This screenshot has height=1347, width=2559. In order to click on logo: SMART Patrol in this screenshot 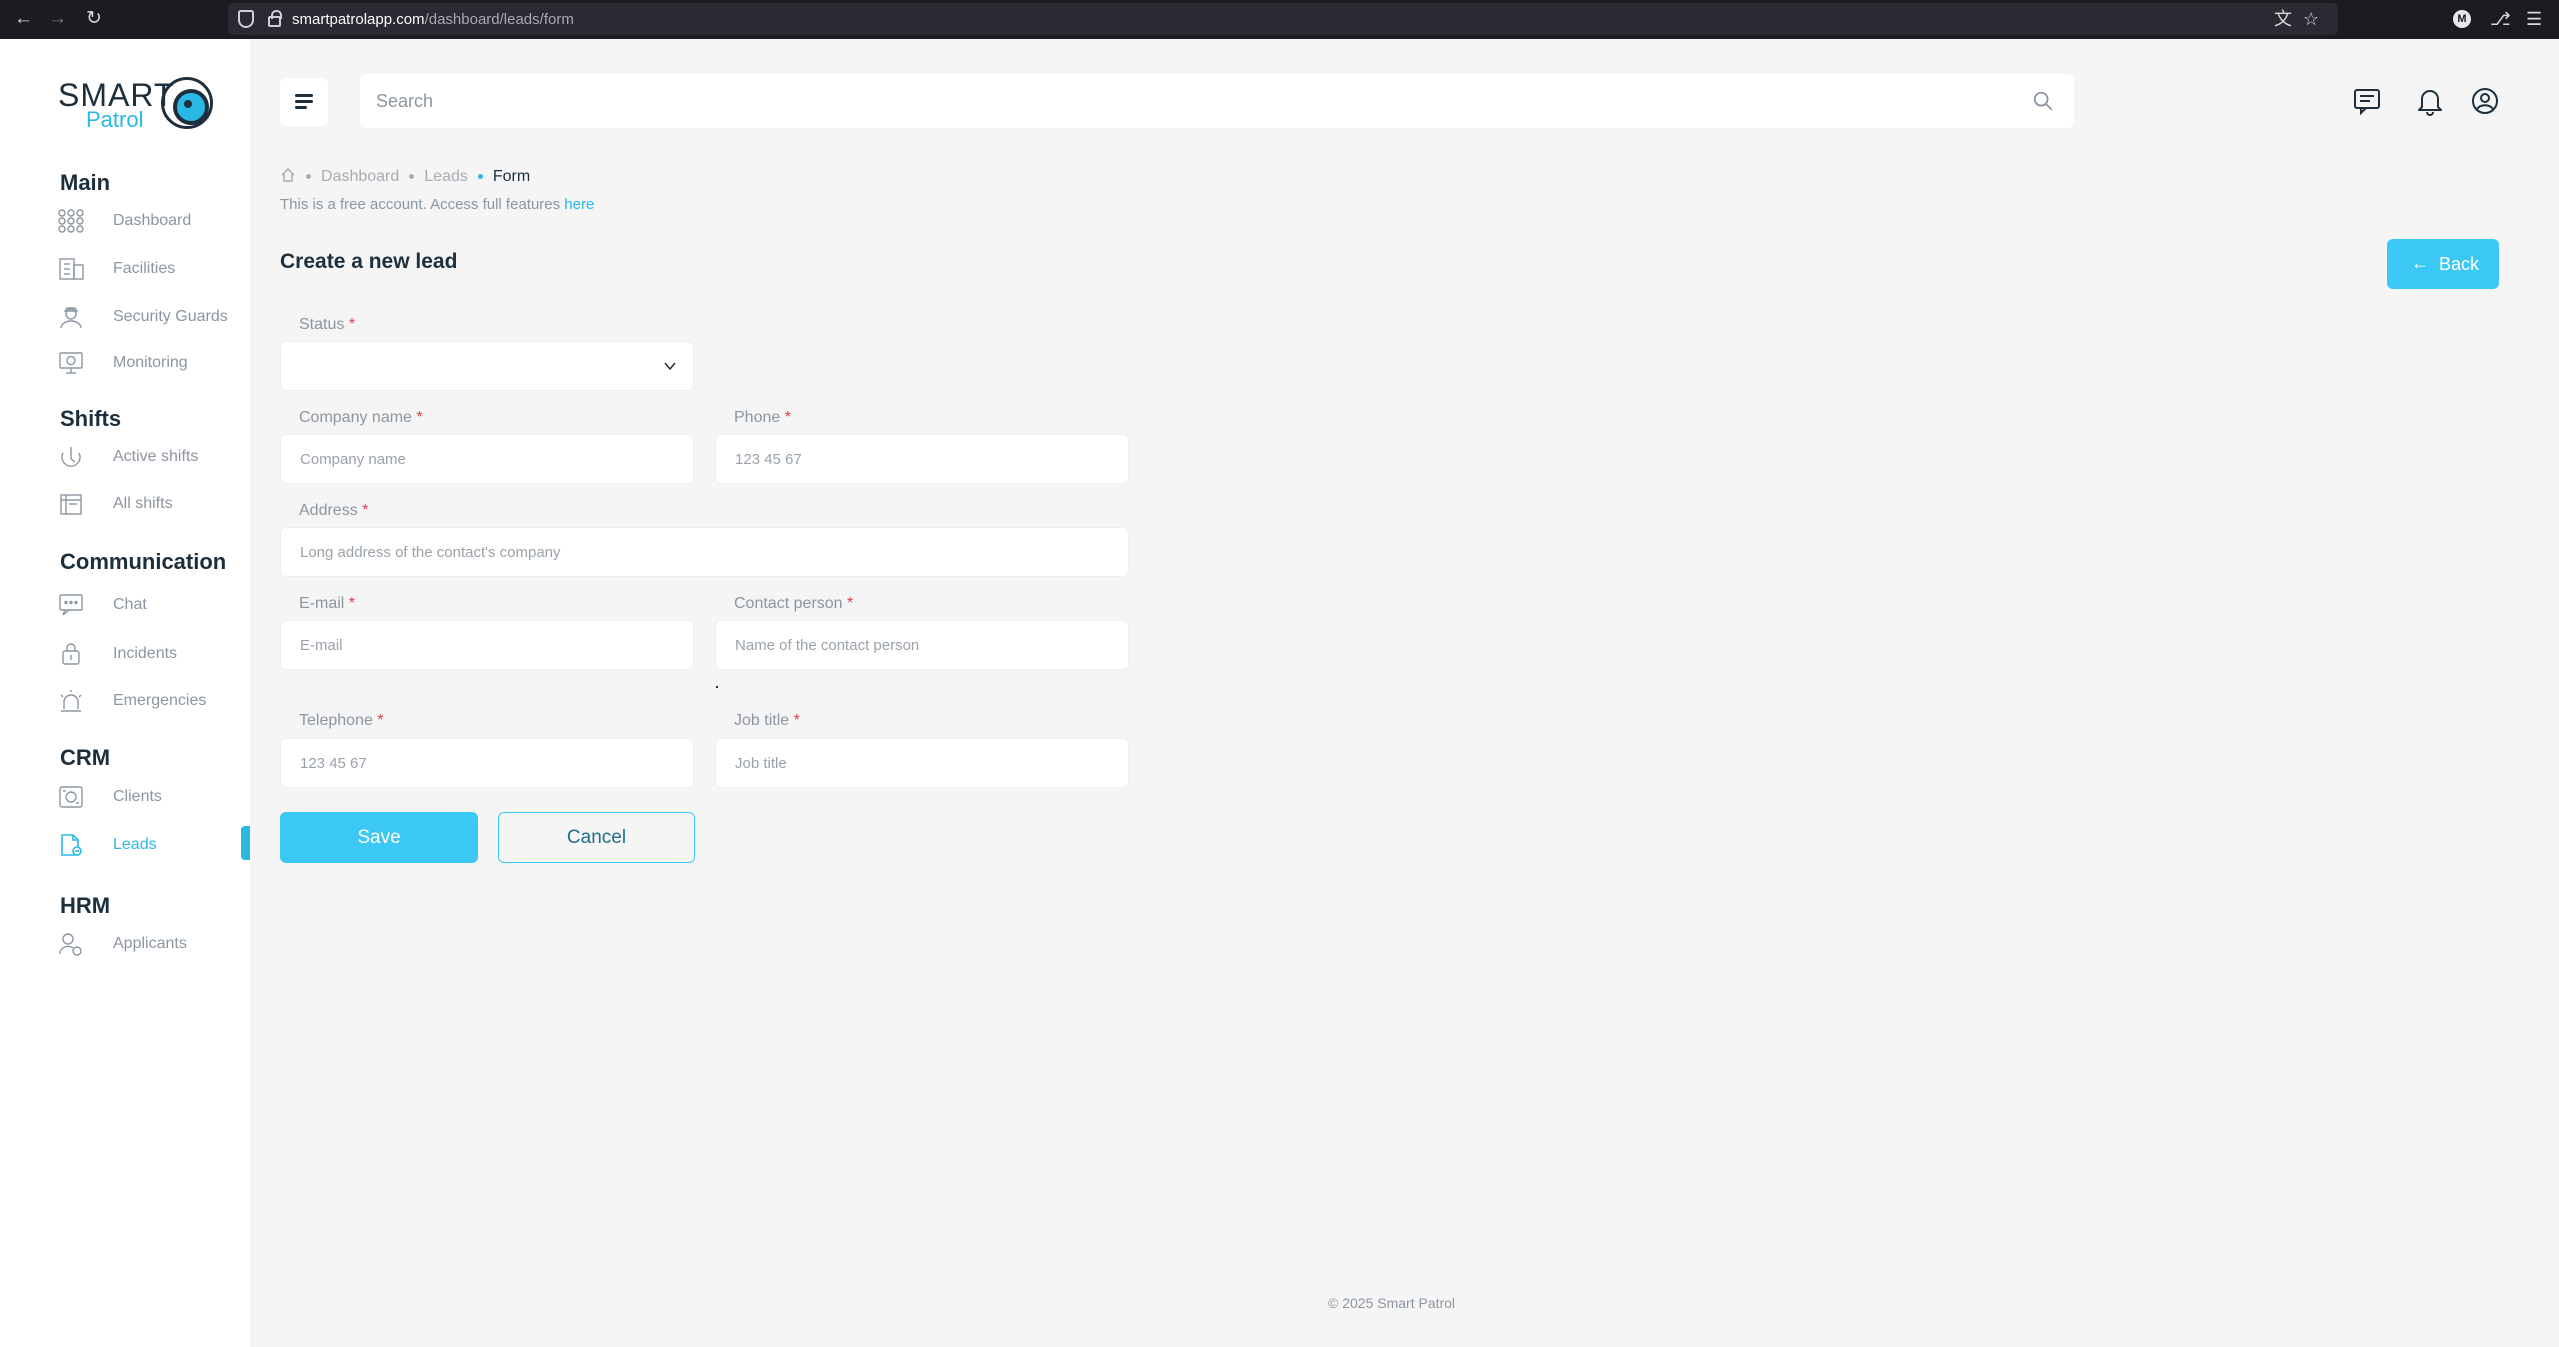, I will do `click(140, 108)`.